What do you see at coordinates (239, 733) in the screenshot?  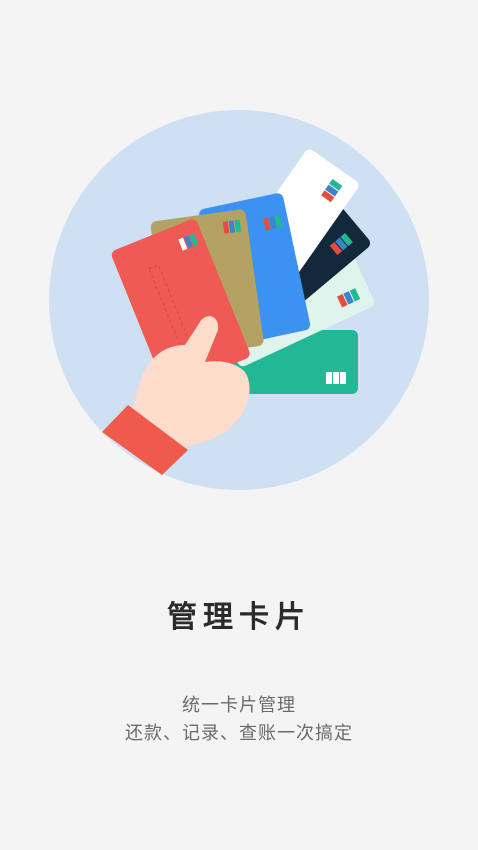 I see `description-line-2: 还款、记录、查账一次搞定` at bounding box center [239, 733].